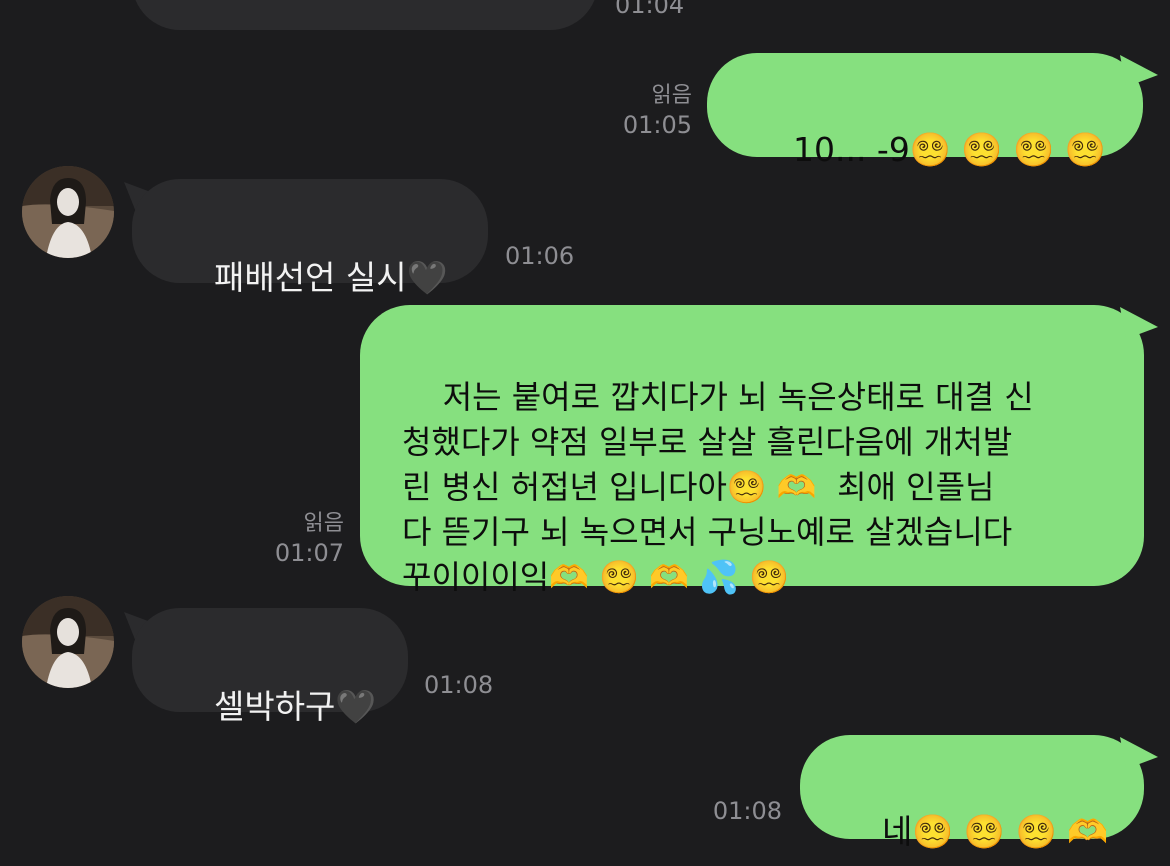 The width and height of the screenshot is (1170, 866). What do you see at coordinates (295, 706) in the screenshot?
I see `message-text: 셀박하구🖤` at bounding box center [295, 706].